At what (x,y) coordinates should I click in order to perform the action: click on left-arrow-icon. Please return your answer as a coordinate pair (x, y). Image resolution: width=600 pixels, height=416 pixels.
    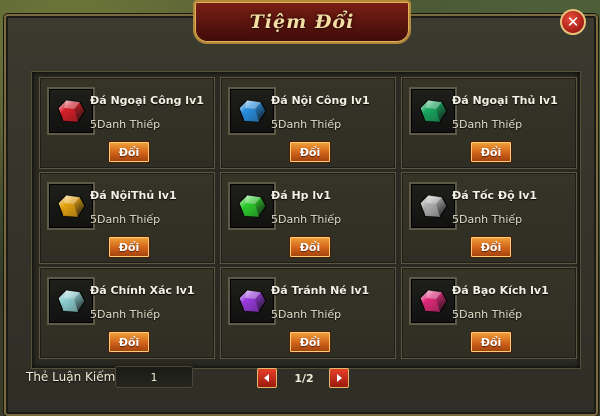
    Looking at the image, I should click on (266, 378).